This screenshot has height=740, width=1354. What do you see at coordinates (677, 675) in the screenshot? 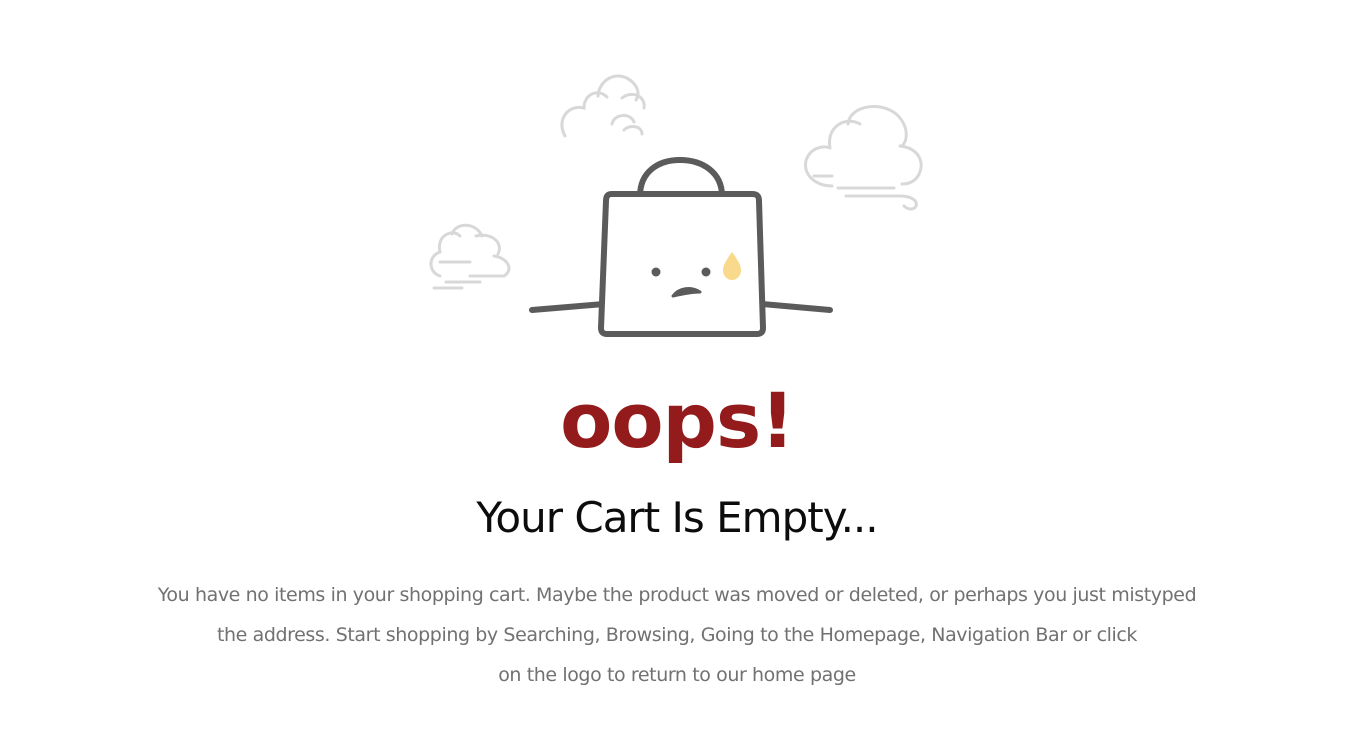
I see `message-line: on the logo to return to our home page` at bounding box center [677, 675].